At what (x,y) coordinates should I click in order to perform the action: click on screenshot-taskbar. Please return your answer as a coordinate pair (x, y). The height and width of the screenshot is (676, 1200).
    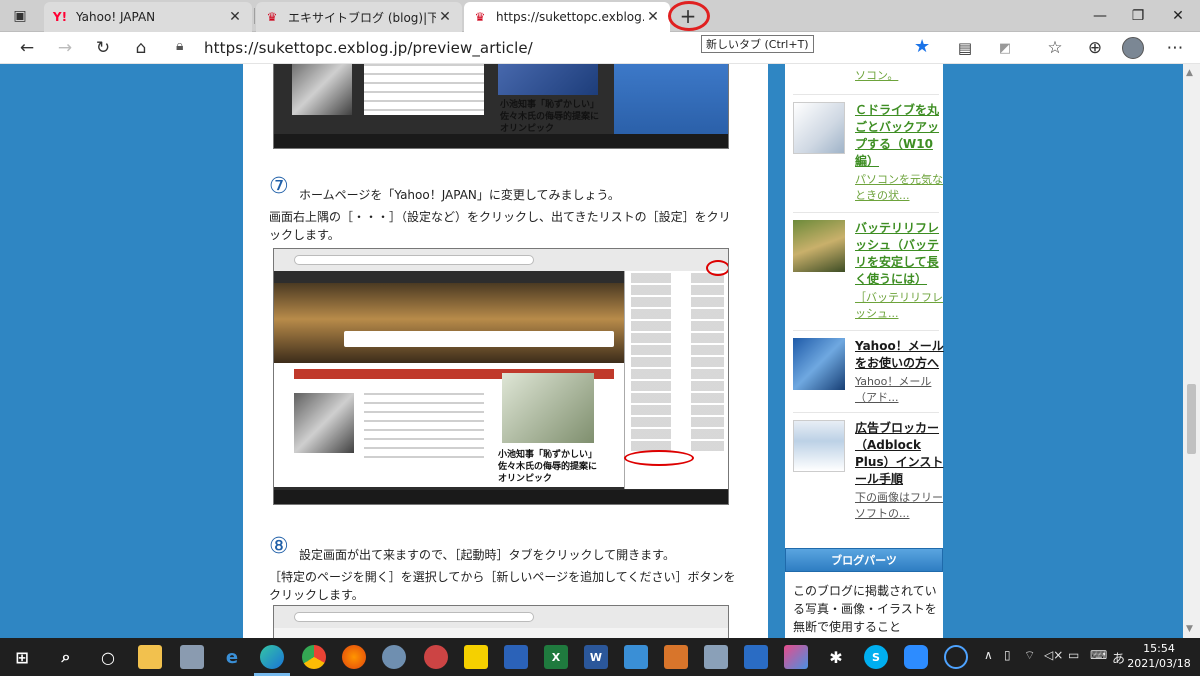
    Looking at the image, I should click on (501, 141).